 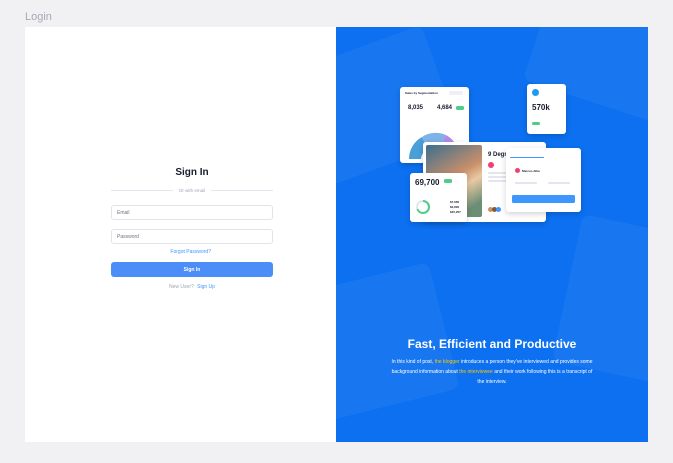 I want to click on desc-text: In this kind of post,, so click(x=412, y=362).